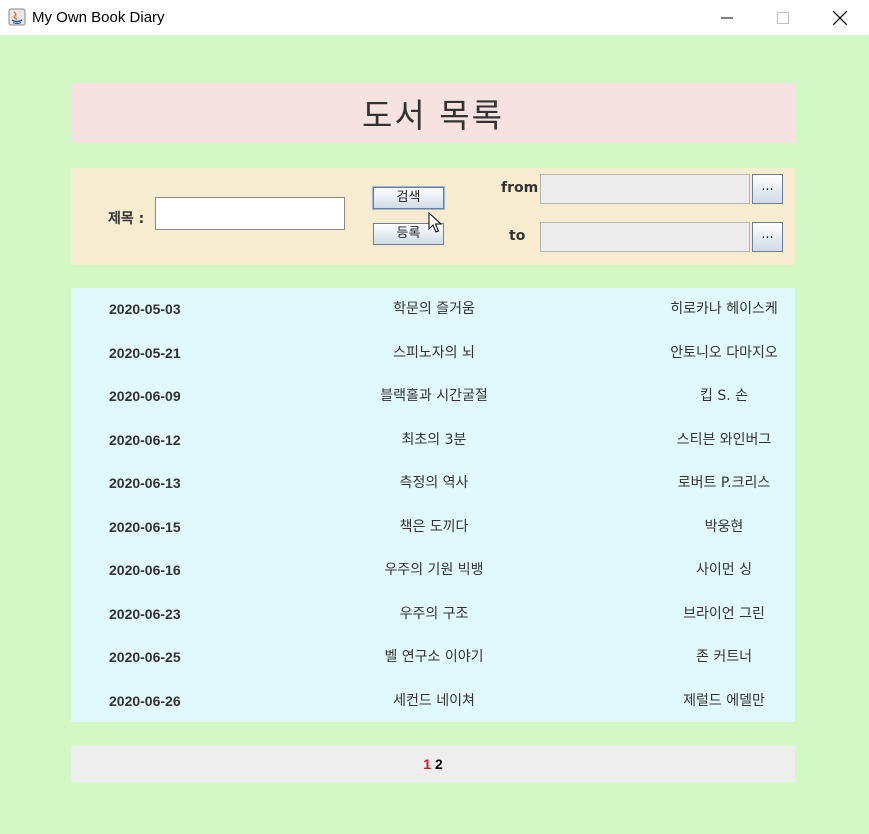 The height and width of the screenshot is (834, 869). I want to click on book-title: 우주의 기원 빅뱅, so click(434, 570).